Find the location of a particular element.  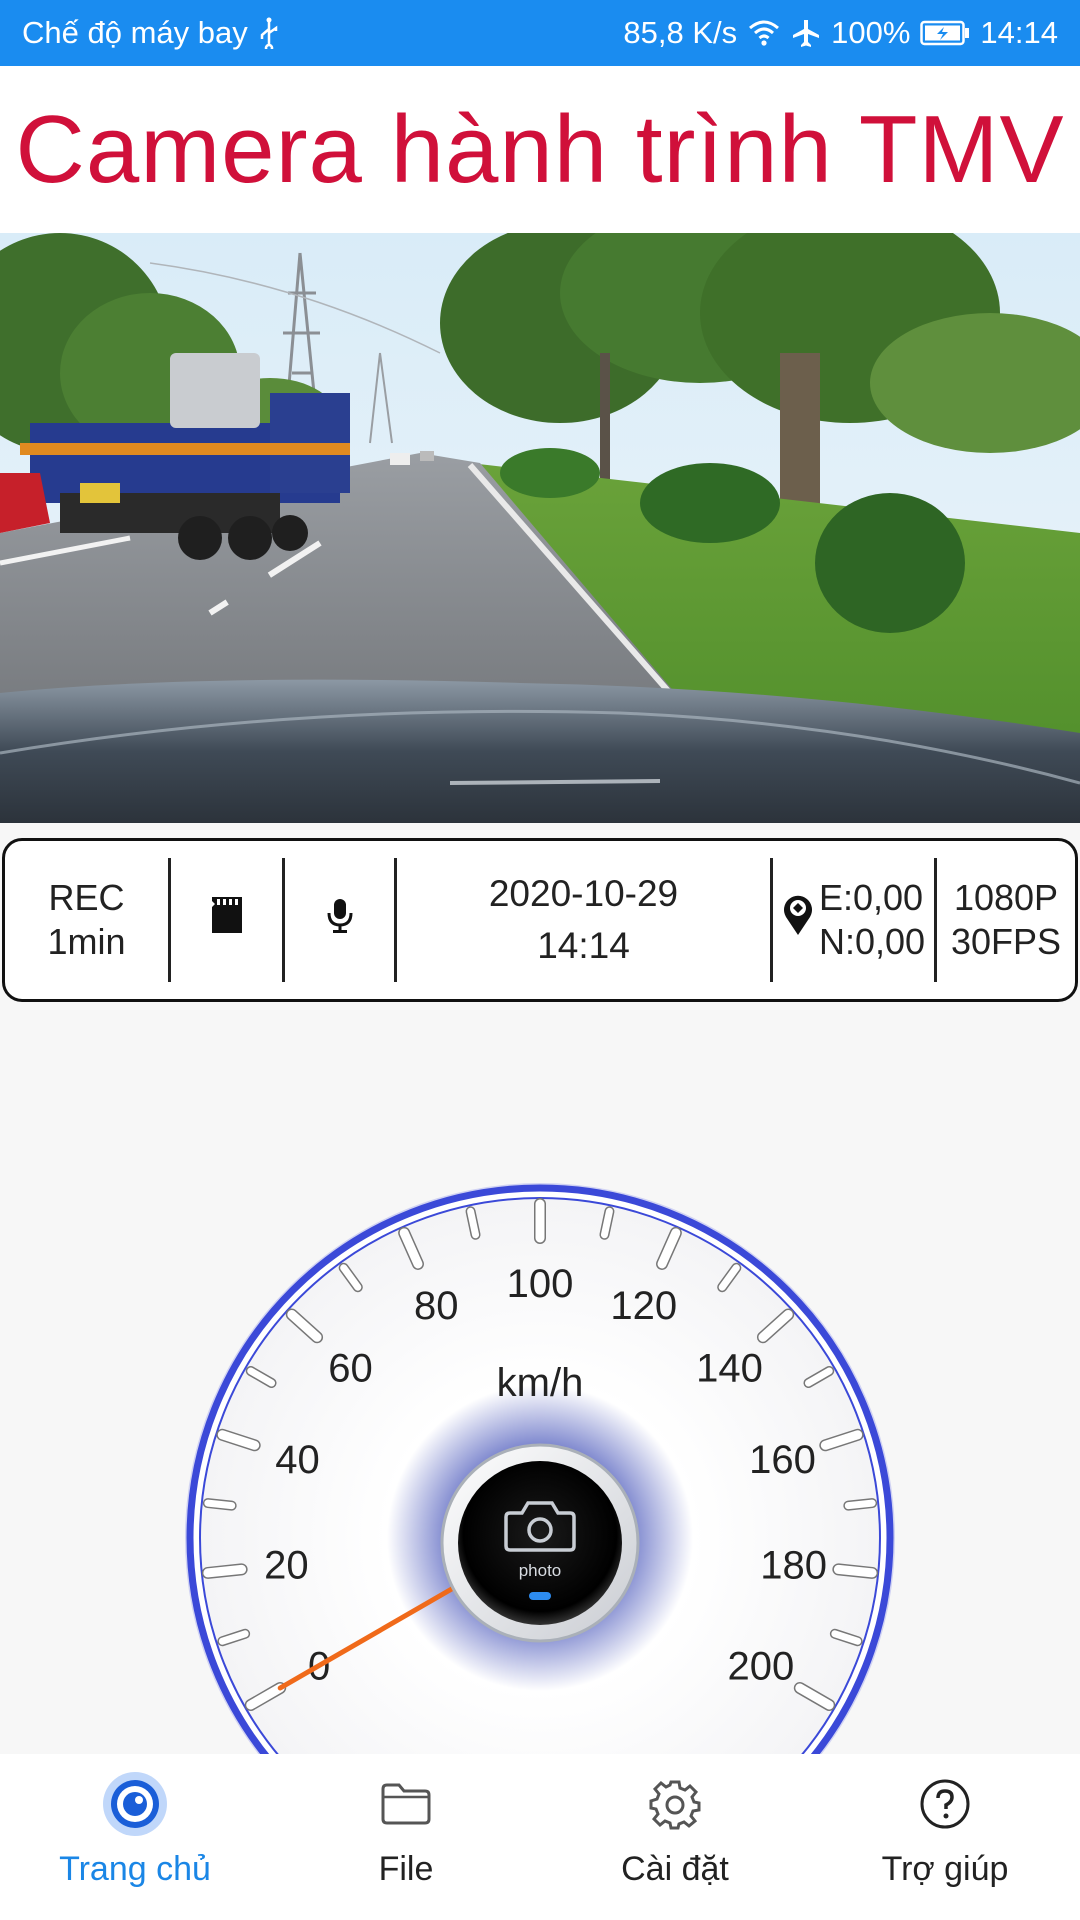

fps-text: 30FPS is located at coordinates (1006, 941).